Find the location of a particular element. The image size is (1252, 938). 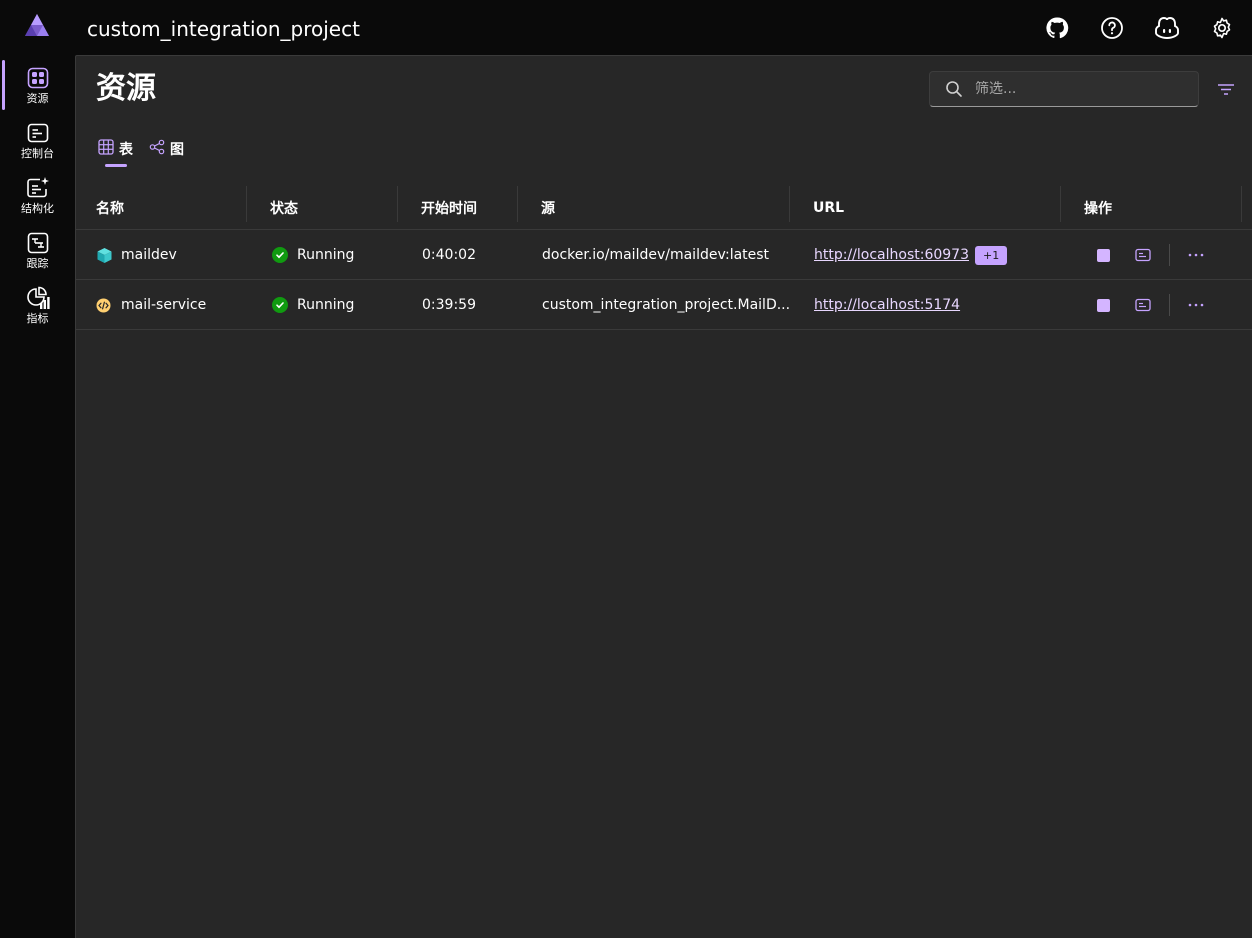

project-icon is located at coordinates (103, 305).